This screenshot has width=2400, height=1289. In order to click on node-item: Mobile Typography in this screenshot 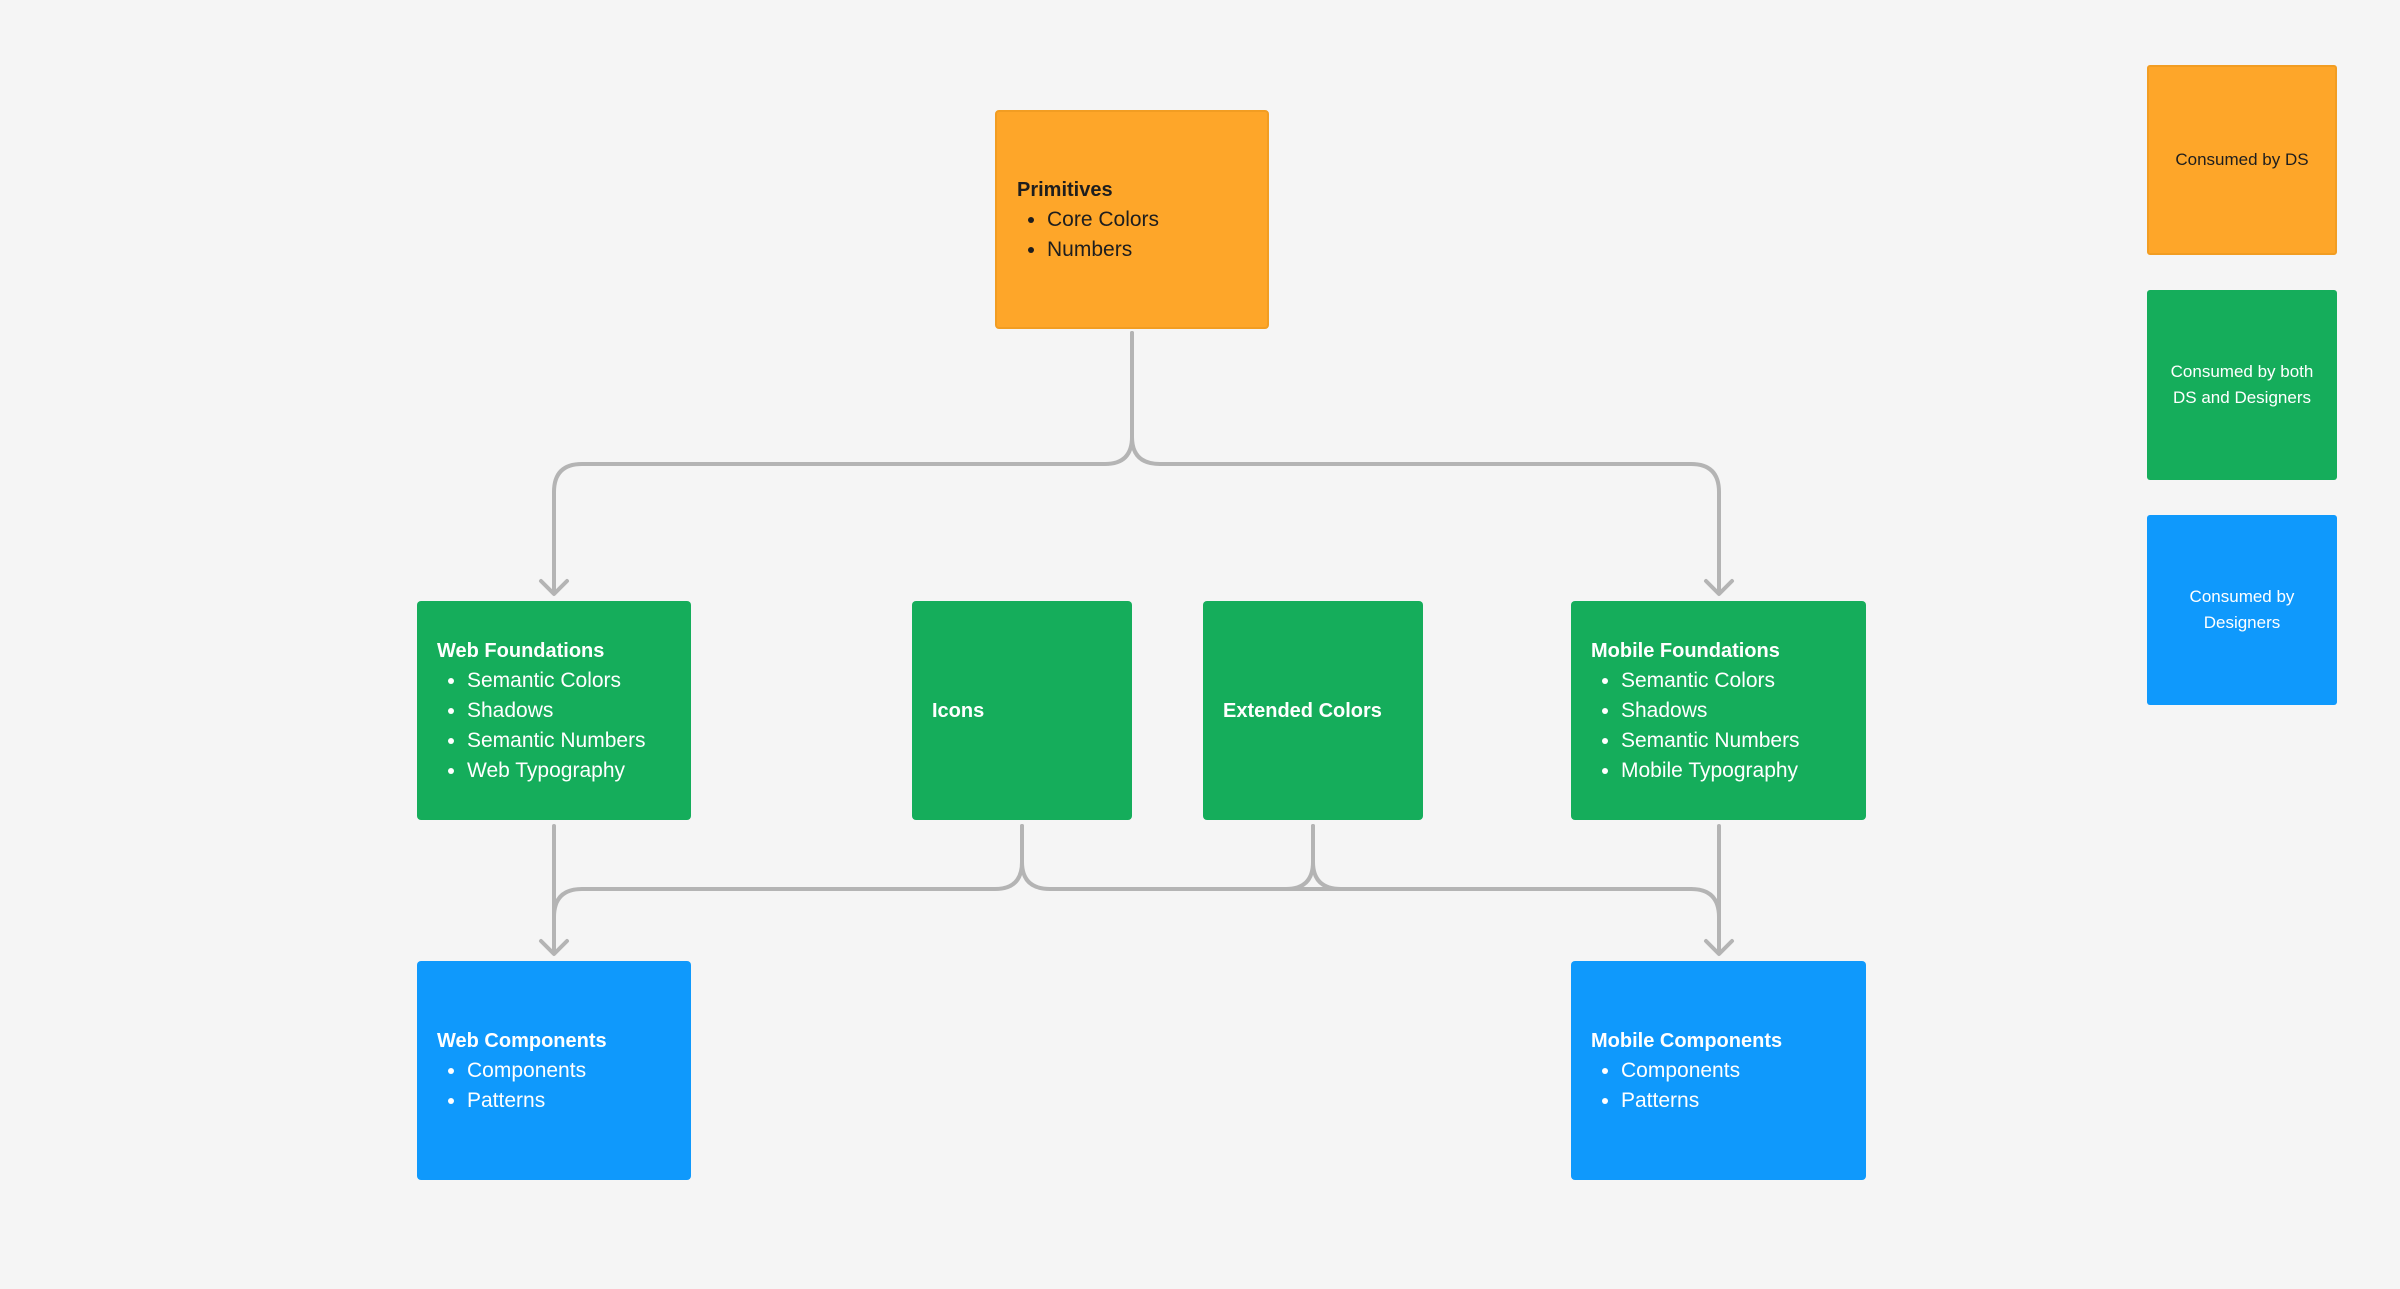, I will do `click(1733, 771)`.